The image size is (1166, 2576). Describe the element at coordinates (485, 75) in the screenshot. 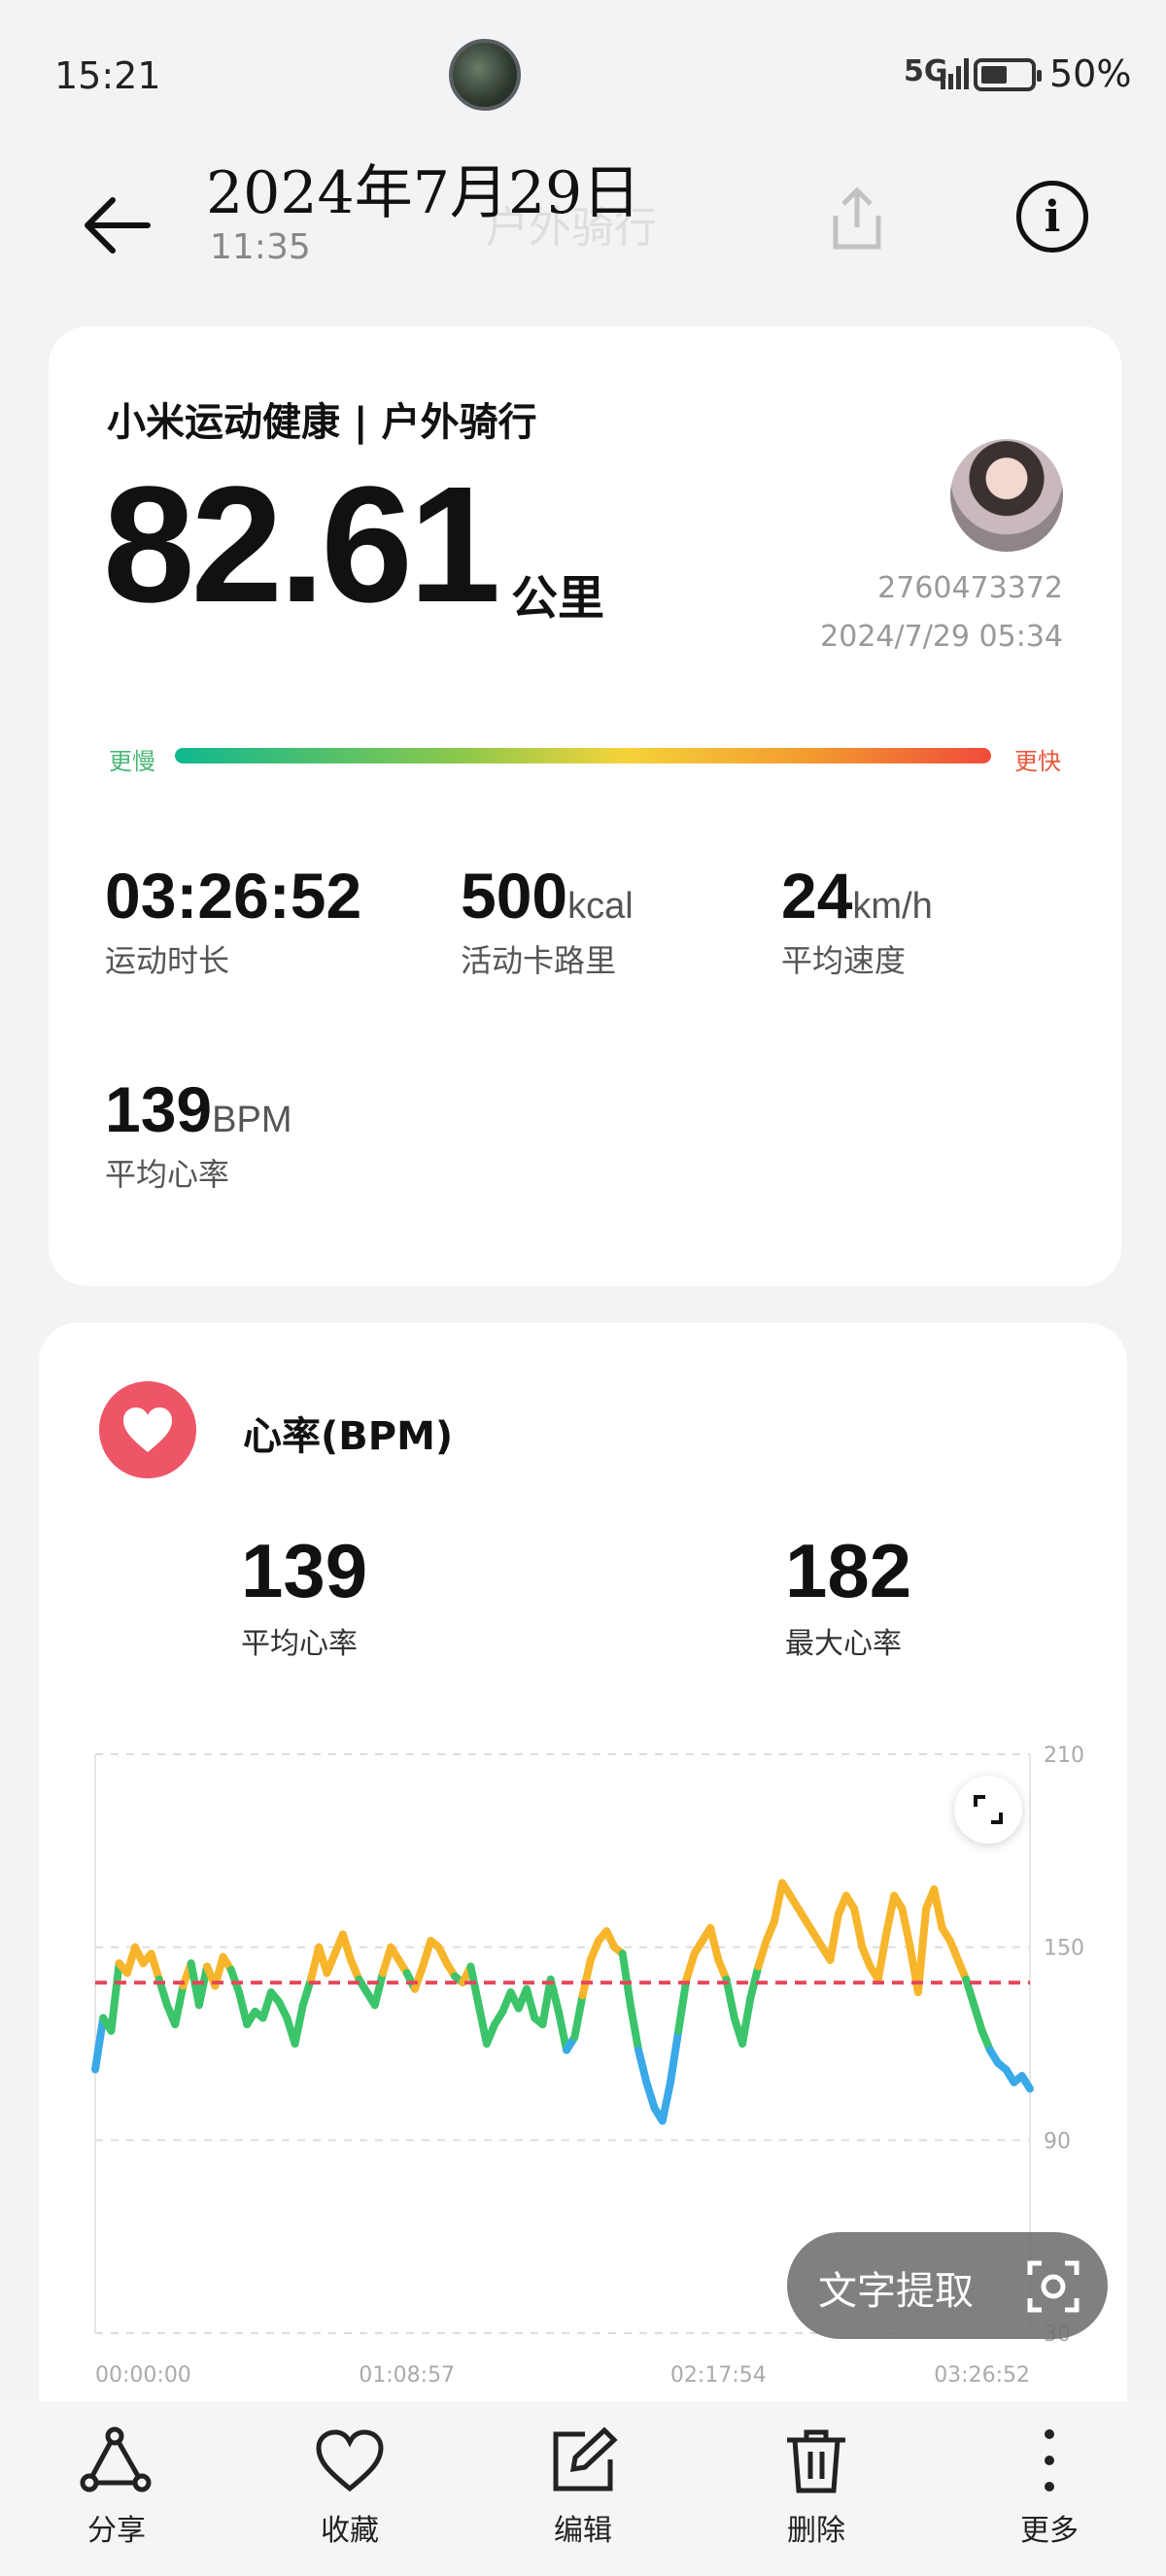

I see `status-avatar-icon` at that location.